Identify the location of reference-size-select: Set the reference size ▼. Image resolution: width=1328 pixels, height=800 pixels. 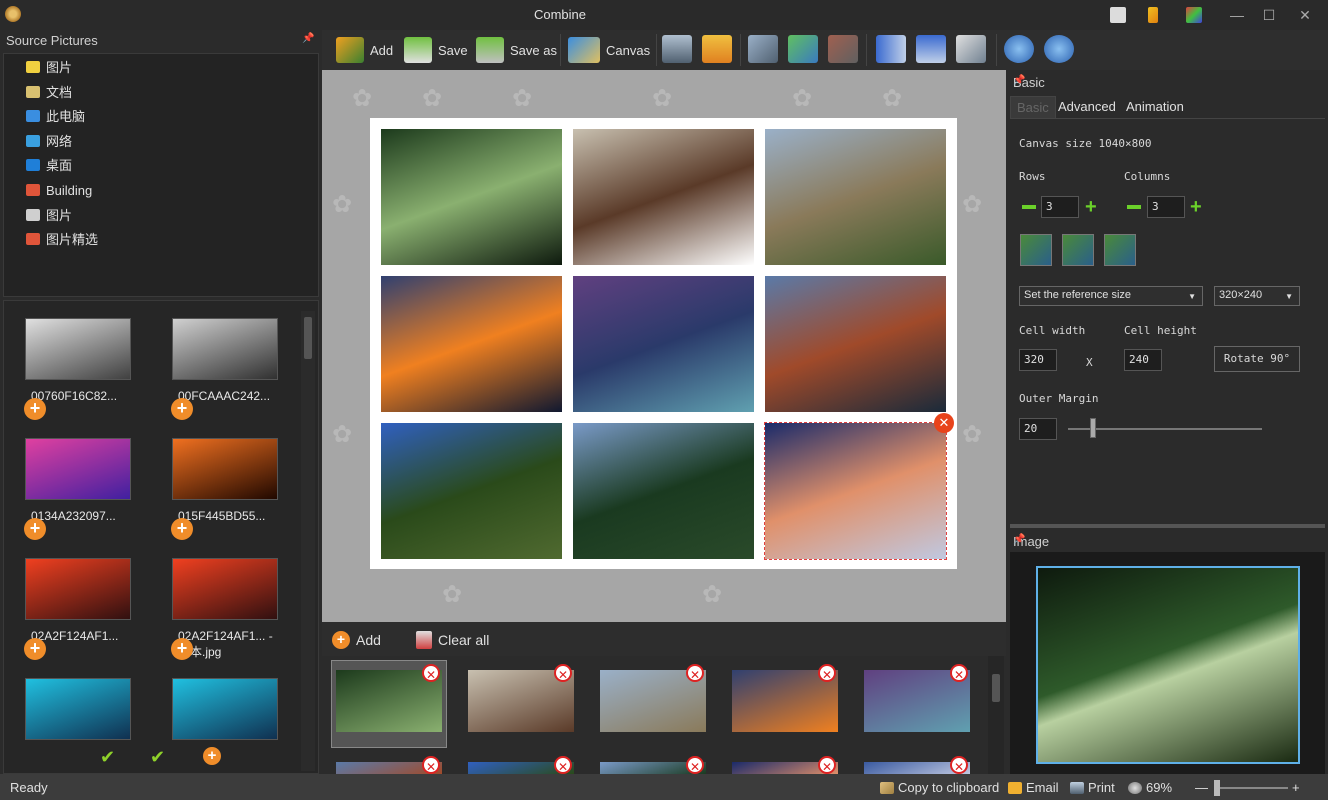
(1111, 296).